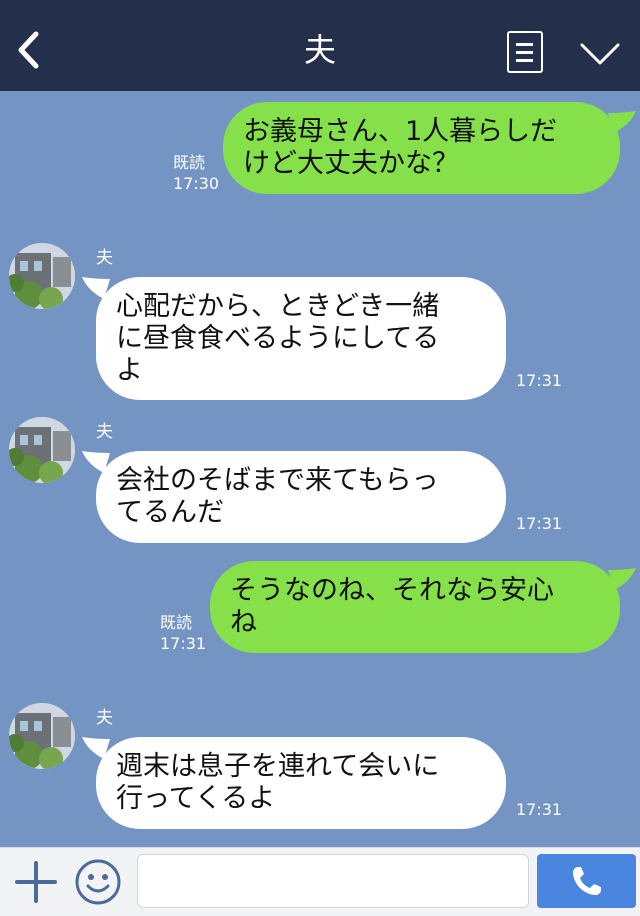 Image resolution: width=640 pixels, height=916 pixels. Describe the element at coordinates (196, 173) in the screenshot. I see `read-receipt: 既読 17:30` at that location.